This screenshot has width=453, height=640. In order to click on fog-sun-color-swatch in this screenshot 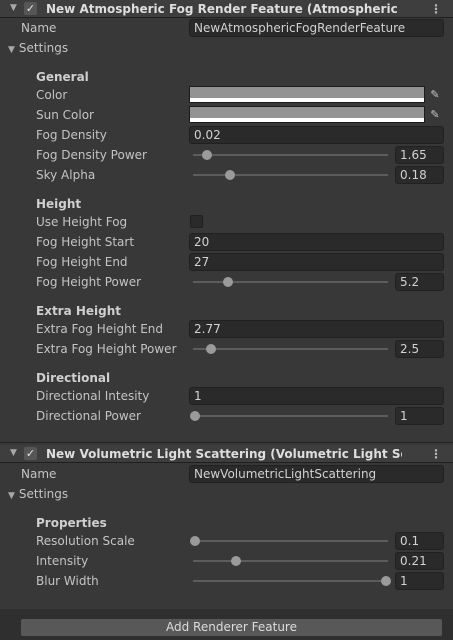, I will do `click(307, 112)`.